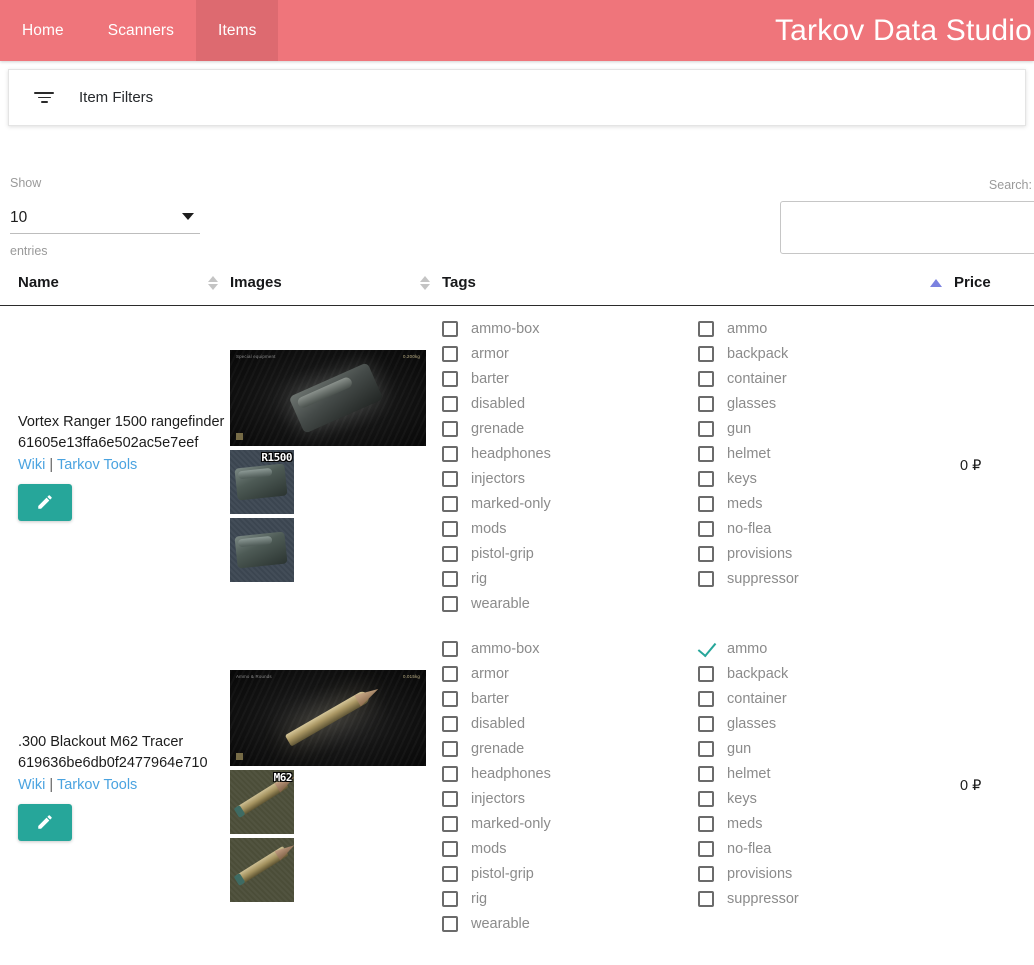  What do you see at coordinates (328, 398) in the screenshot?
I see `item-inspect-image: Special equipment 0.200kg` at bounding box center [328, 398].